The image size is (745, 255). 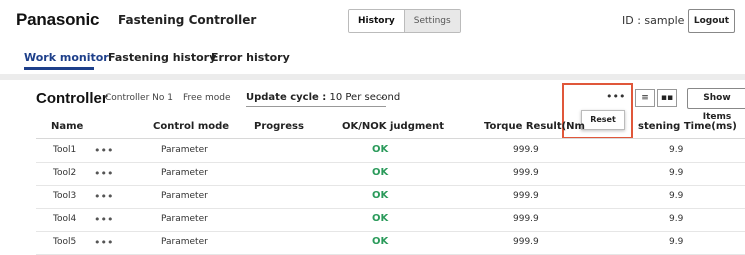 What do you see at coordinates (390, 220) in the screenshot?
I see `table-row: Tool4 ••• Parameter OK 999.9 9.9` at bounding box center [390, 220].